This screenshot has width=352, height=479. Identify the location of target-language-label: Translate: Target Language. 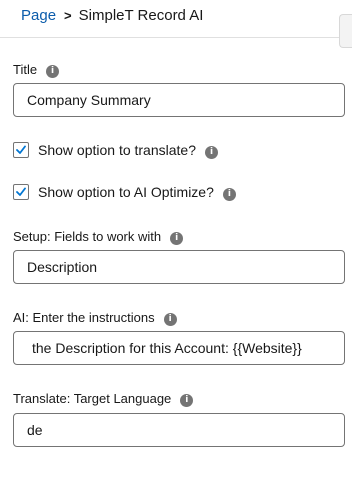
(92, 398).